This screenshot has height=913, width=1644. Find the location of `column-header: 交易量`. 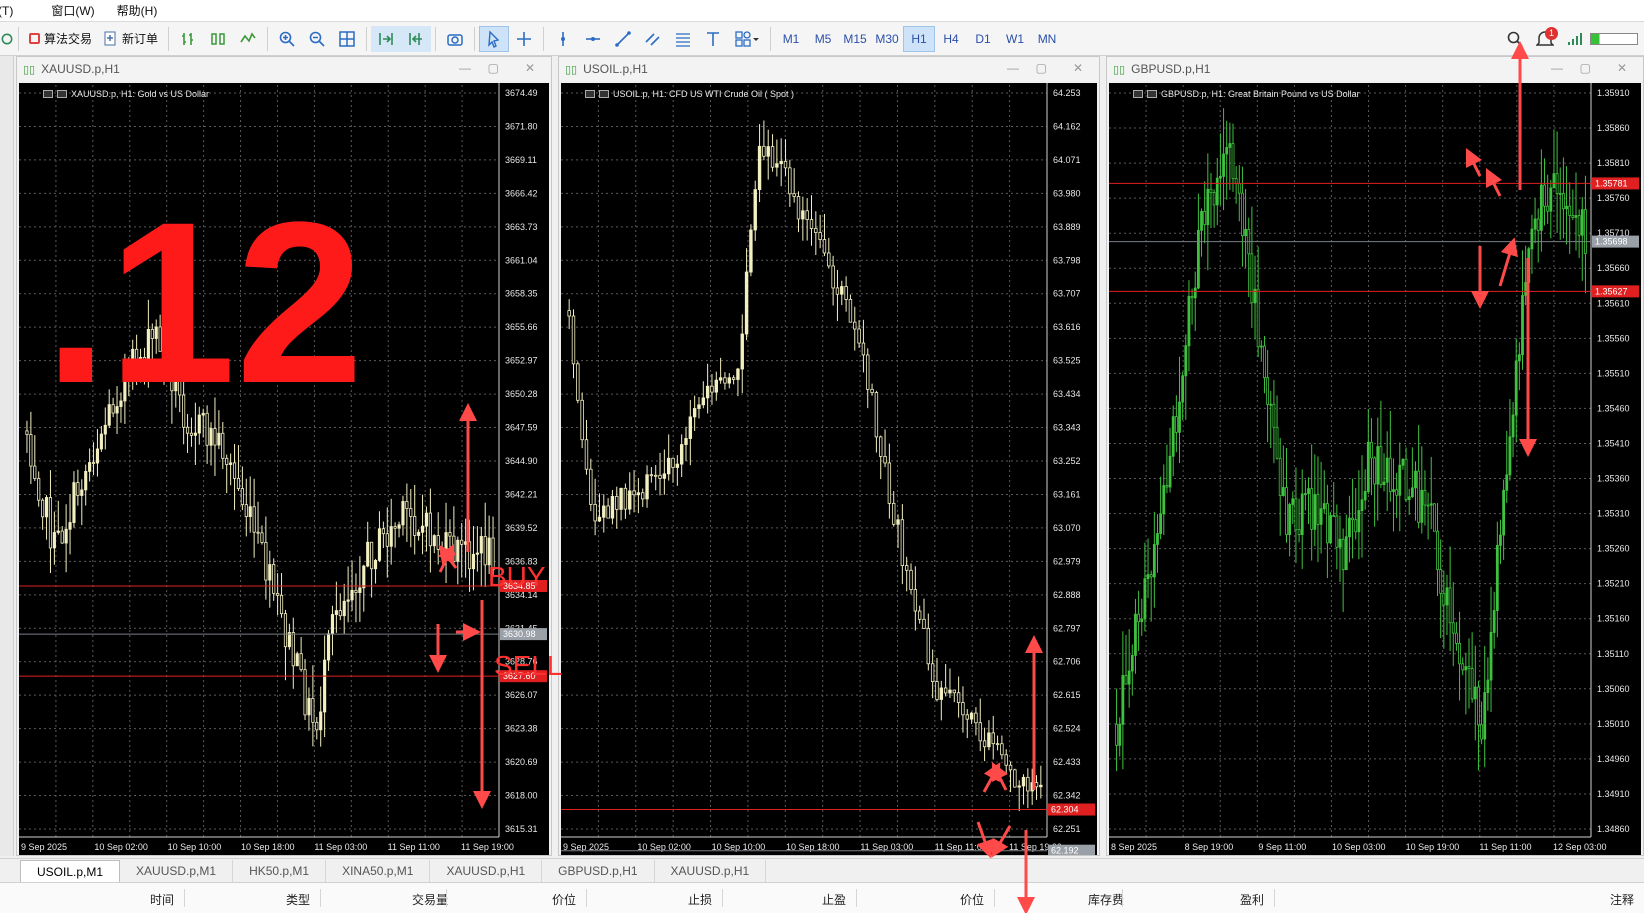

column-header: 交易量 is located at coordinates (430, 899).